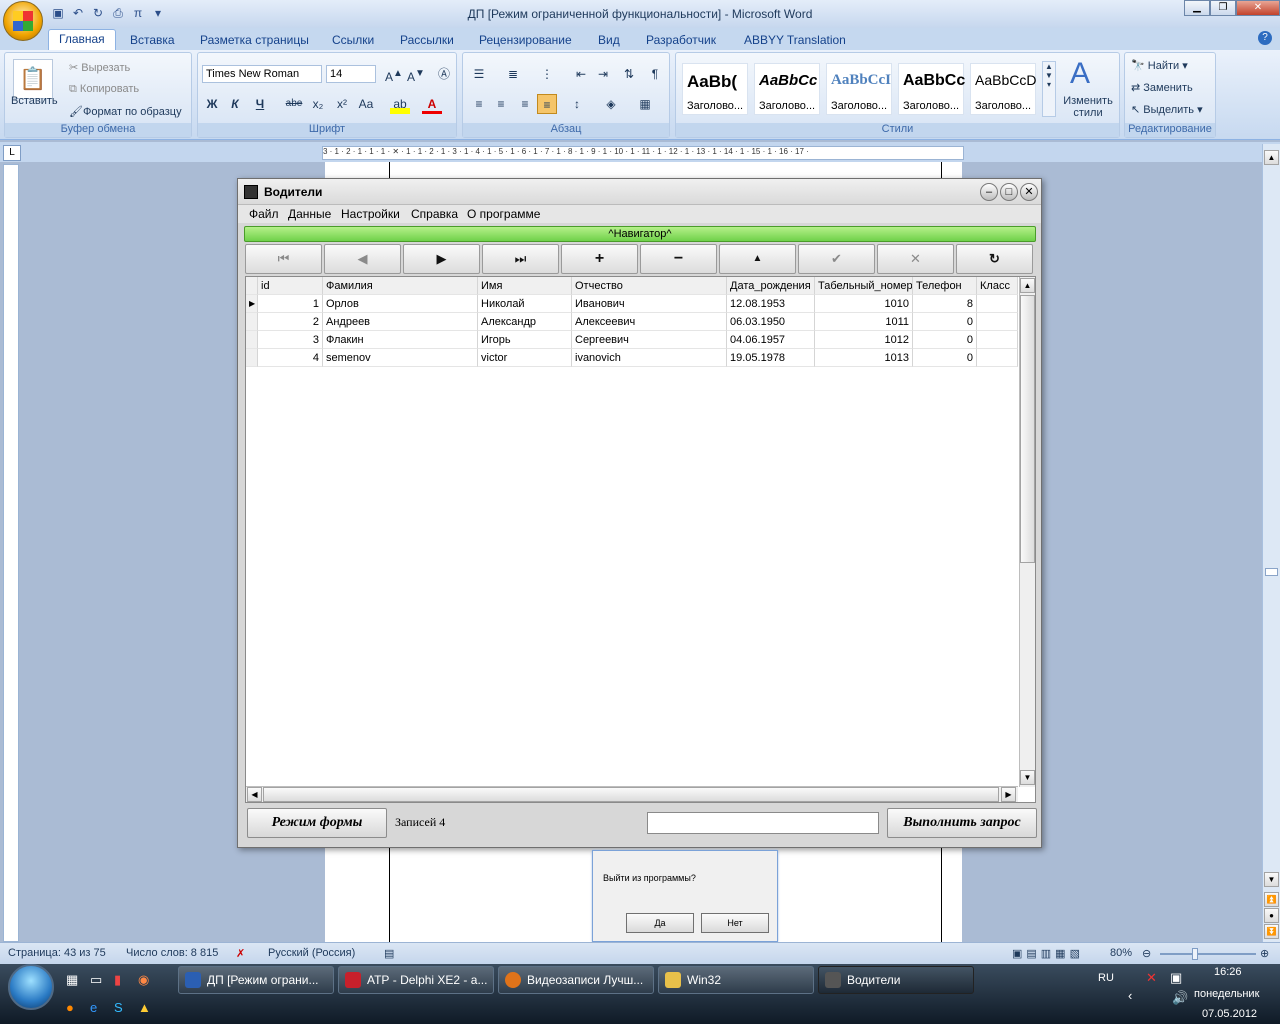  I want to click on find-button: 🔭 Найти ▾, so click(1159, 65).